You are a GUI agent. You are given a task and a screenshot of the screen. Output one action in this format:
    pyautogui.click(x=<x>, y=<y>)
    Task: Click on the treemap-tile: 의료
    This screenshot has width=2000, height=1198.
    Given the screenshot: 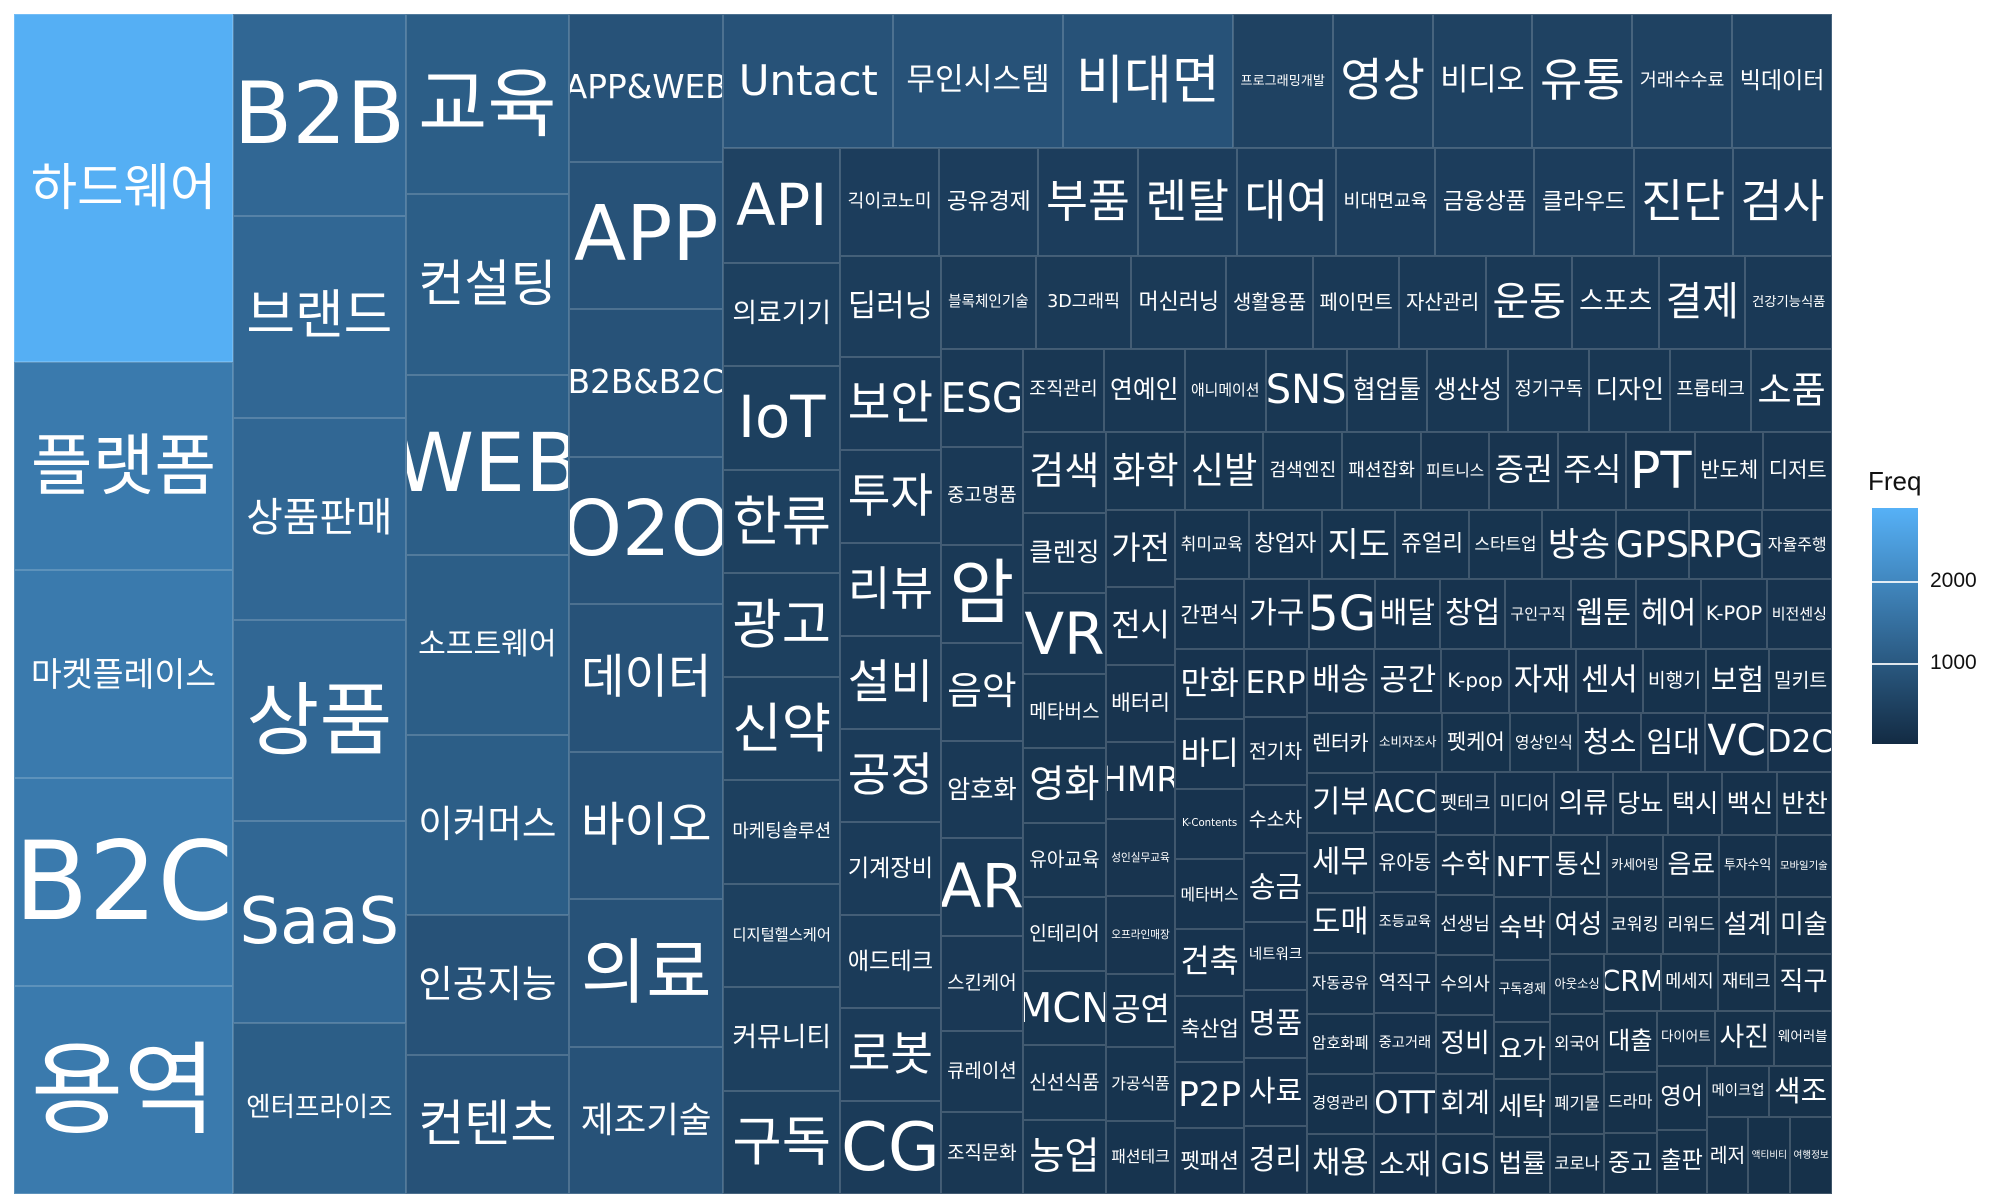 What is the action you would take?
    pyautogui.click(x=646, y=973)
    